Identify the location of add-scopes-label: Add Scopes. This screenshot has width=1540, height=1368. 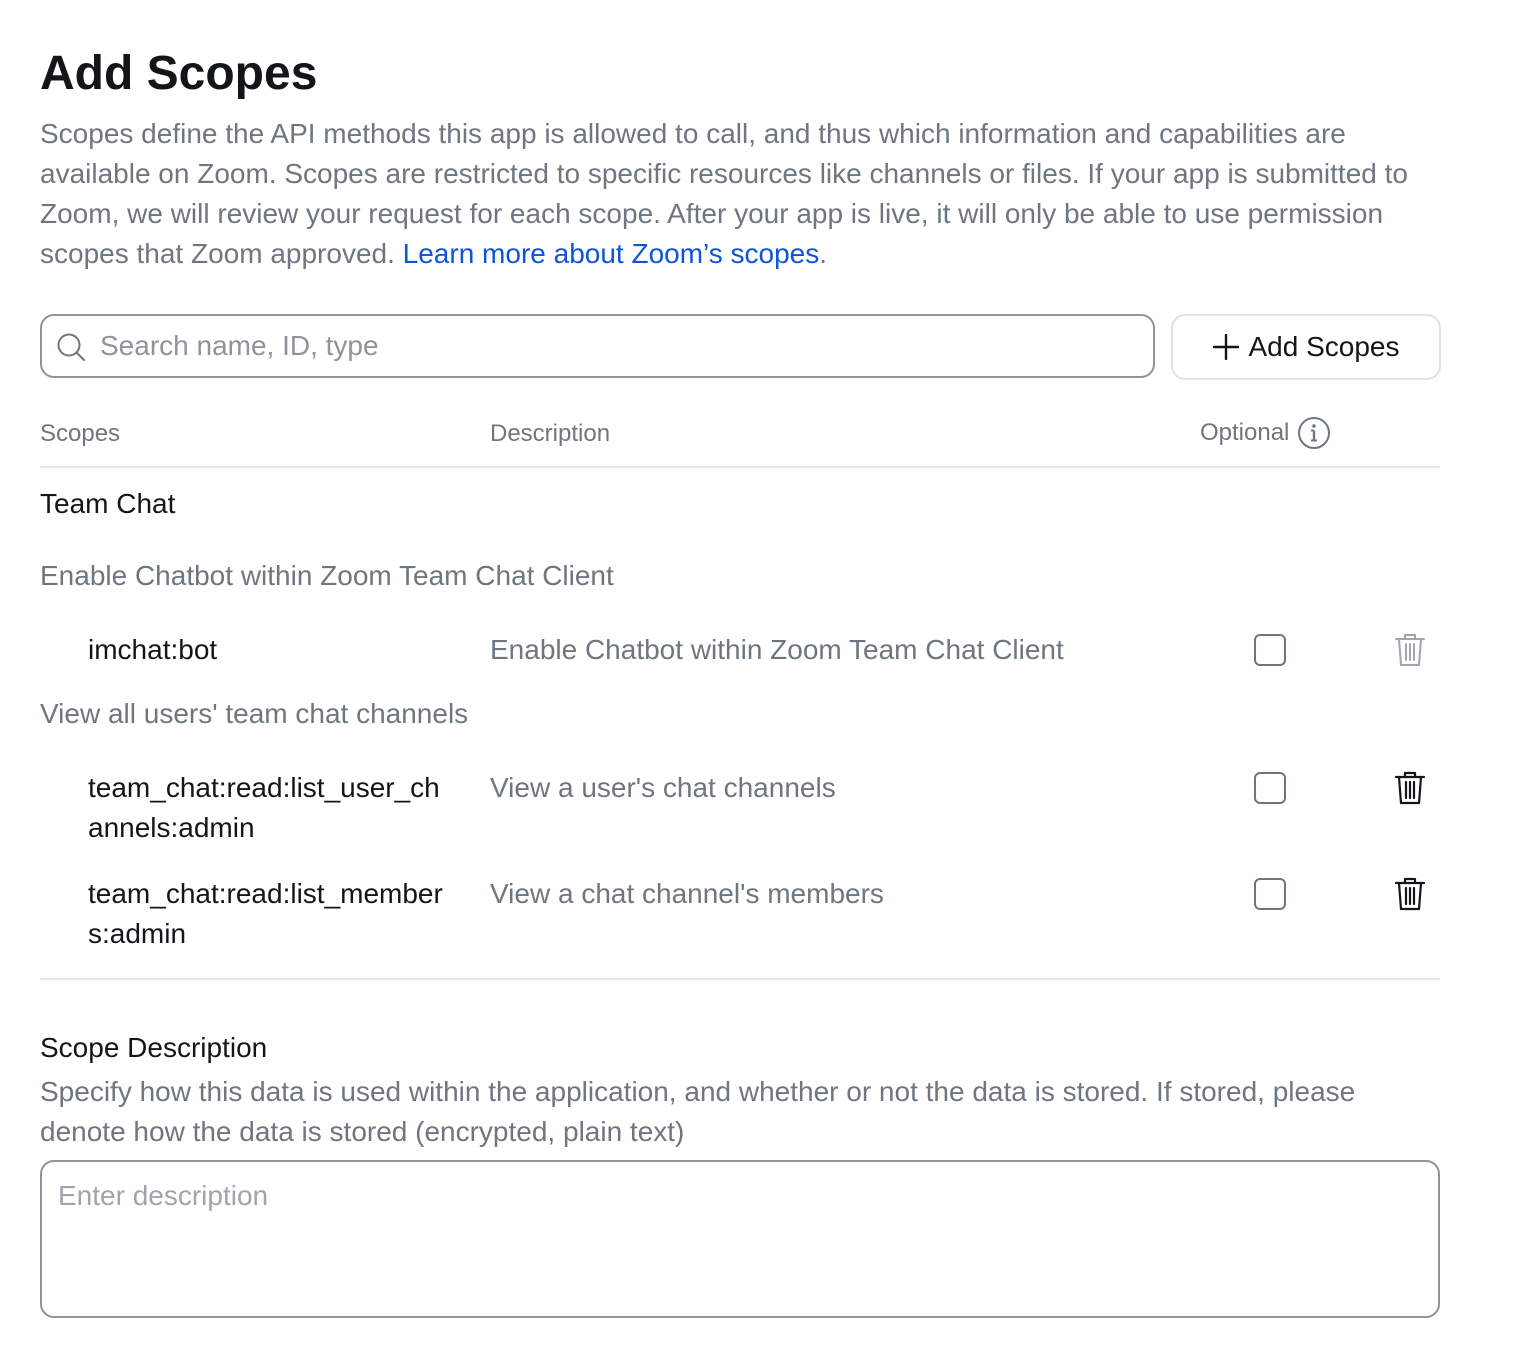
(1324, 346).